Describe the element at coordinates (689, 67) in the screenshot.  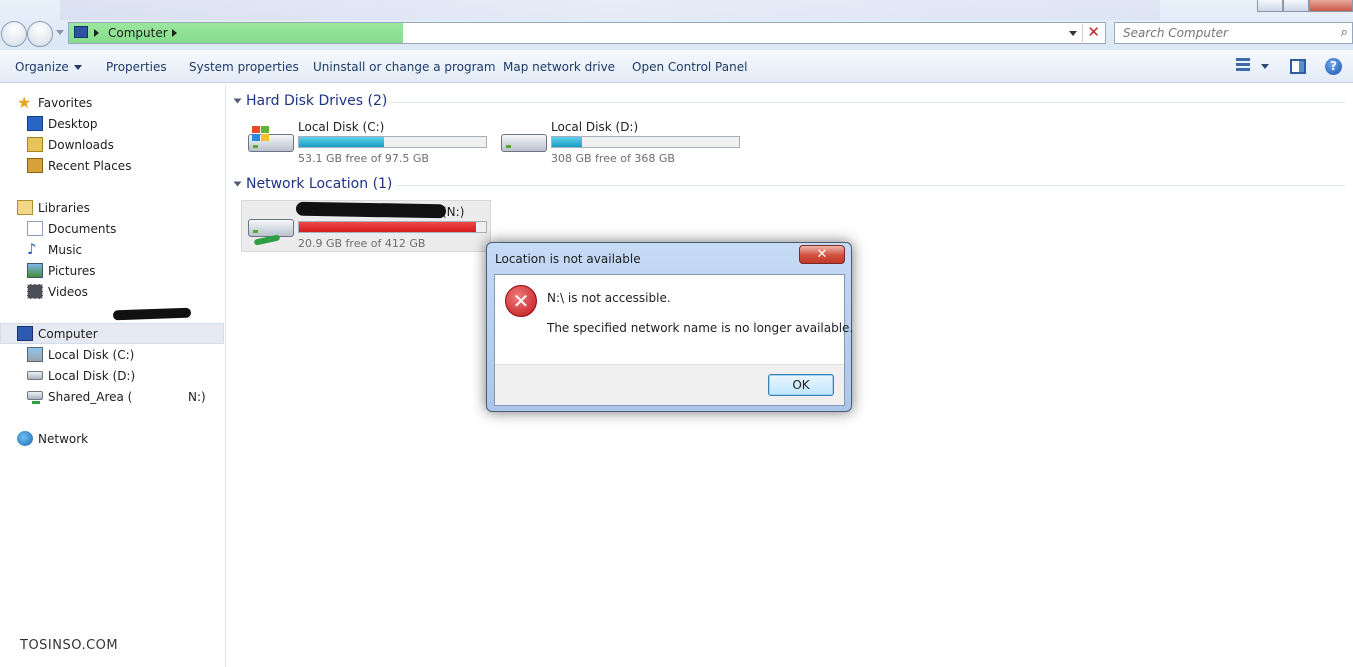
I see `open-control-panel-button: Open Control Panel` at that location.